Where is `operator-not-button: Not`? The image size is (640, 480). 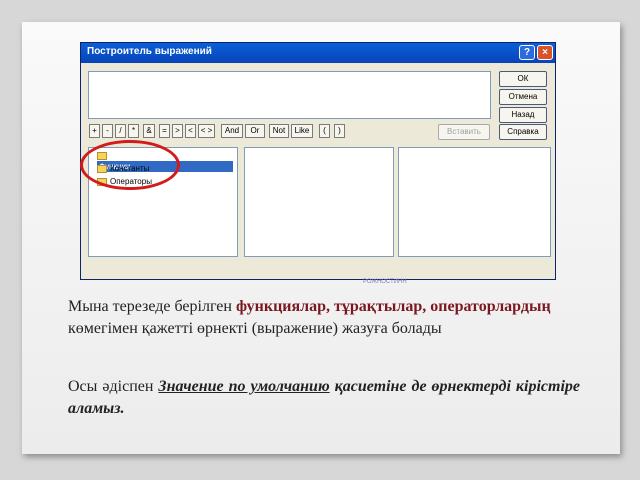
operator-not-button: Not is located at coordinates (279, 131).